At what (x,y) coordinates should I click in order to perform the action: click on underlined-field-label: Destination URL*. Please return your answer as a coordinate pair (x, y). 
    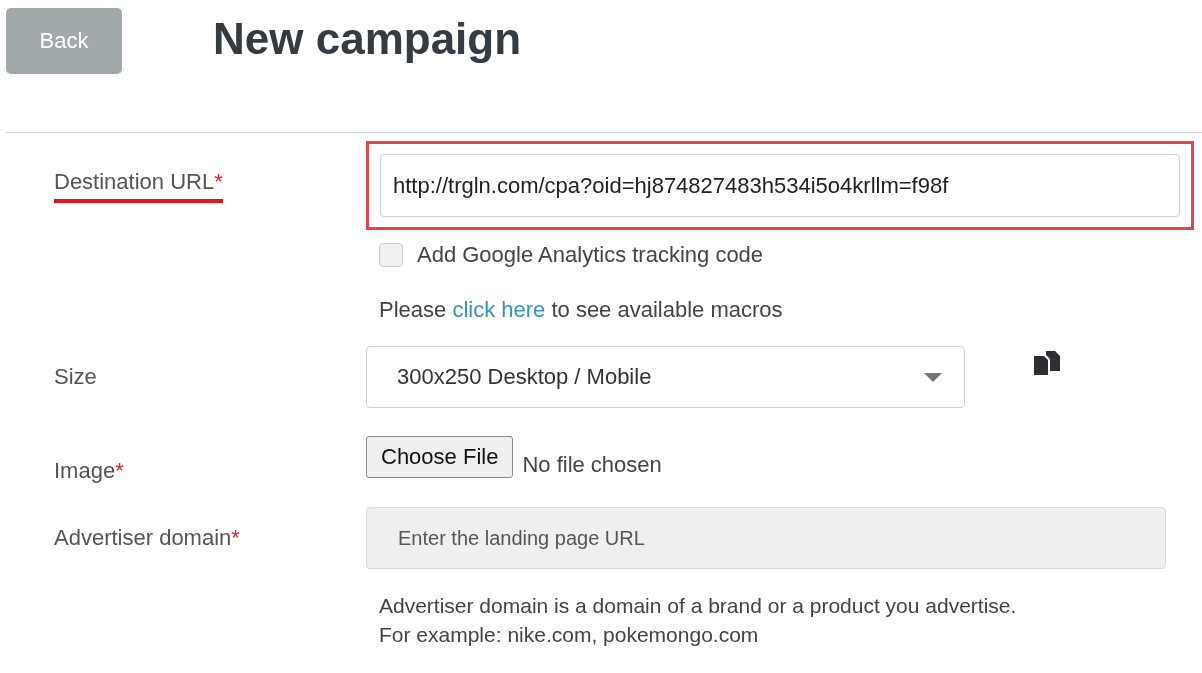
    Looking at the image, I should click on (138, 185).